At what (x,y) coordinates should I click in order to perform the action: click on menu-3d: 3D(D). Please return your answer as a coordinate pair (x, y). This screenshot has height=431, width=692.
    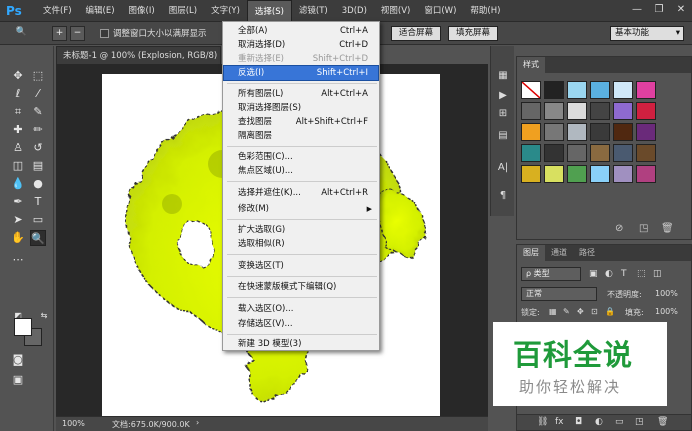
    Looking at the image, I should click on (354, 11).